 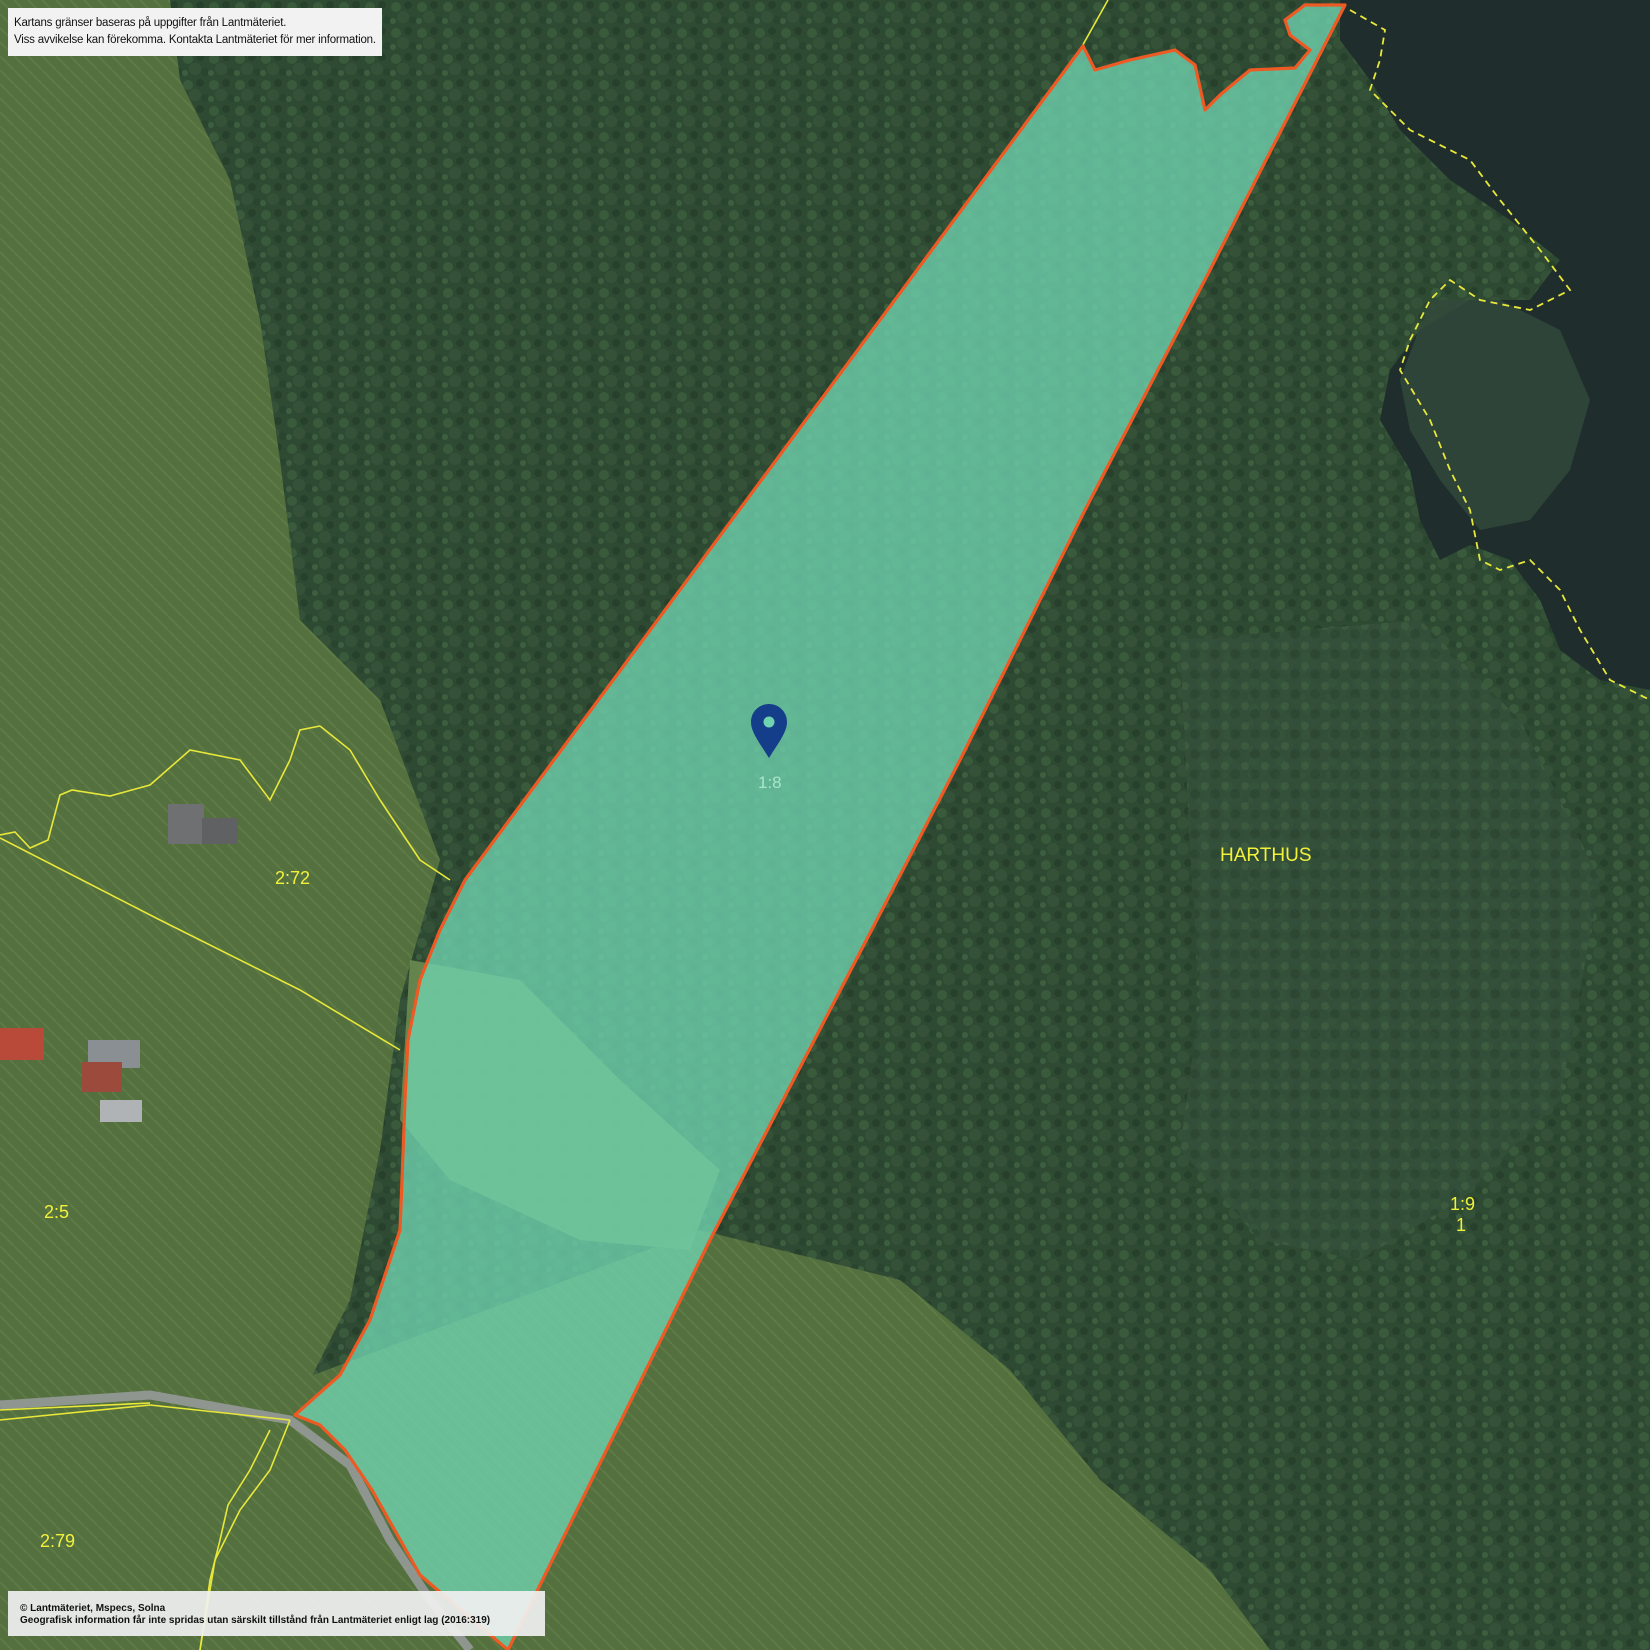 What do you see at coordinates (57, 1541) in the screenshot?
I see `parcel-label: 2:79` at bounding box center [57, 1541].